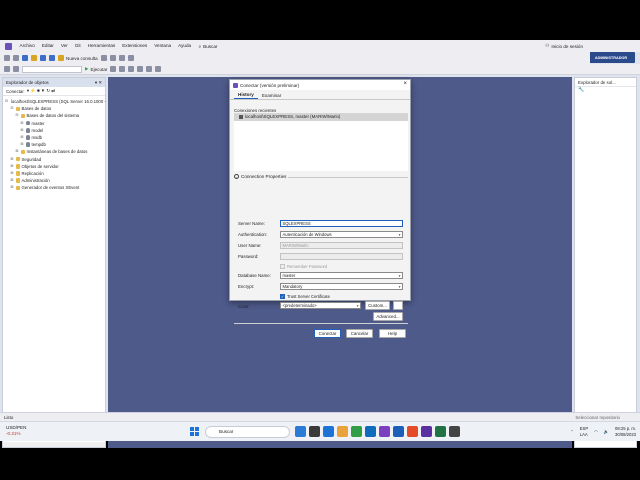 This screenshot has width=640, height=480. What do you see at coordinates (113, 69) in the screenshot?
I see `stop-icon` at bounding box center [113, 69].